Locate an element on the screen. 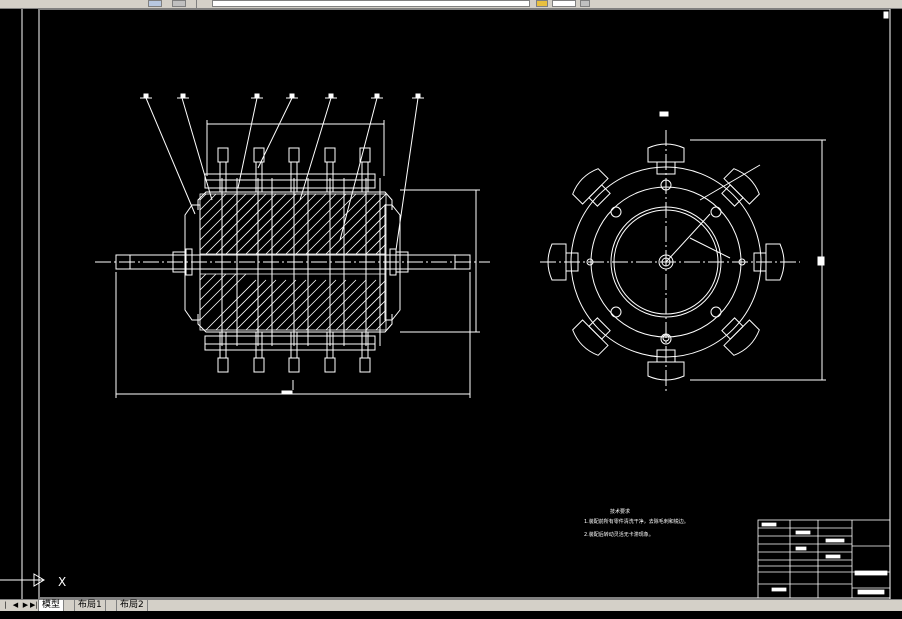 This screenshot has height=619, width=902. tab-last-arrow-icon: ▶| is located at coordinates (34, 605).